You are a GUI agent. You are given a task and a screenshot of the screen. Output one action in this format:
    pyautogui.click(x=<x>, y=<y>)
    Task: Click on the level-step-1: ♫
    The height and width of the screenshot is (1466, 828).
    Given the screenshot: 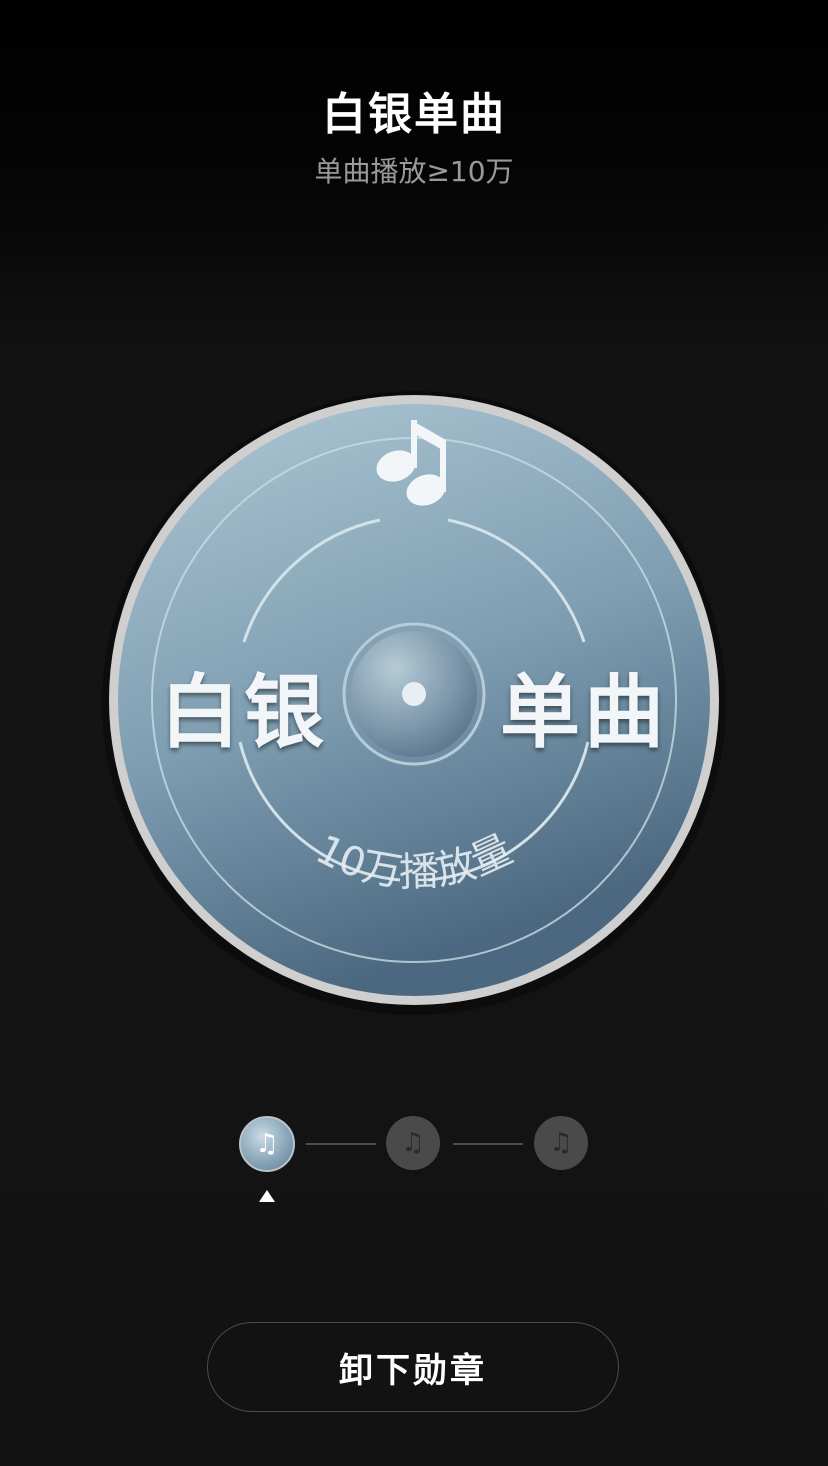 What is the action you would take?
    pyautogui.click(x=267, y=1144)
    